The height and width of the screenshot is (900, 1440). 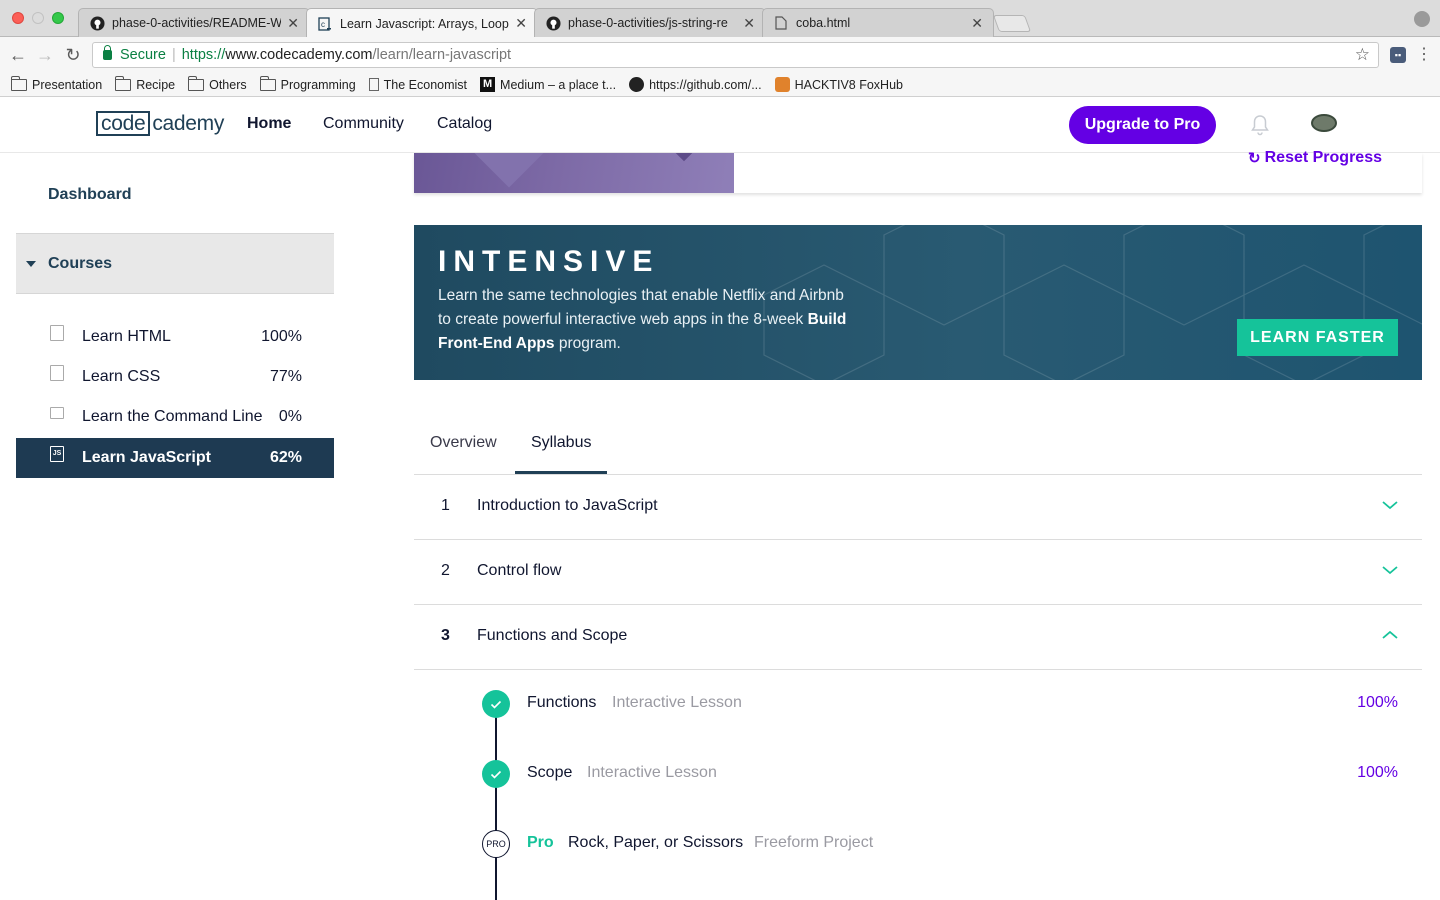 I want to click on bookmark-label: Presentation, so click(x=67, y=84).